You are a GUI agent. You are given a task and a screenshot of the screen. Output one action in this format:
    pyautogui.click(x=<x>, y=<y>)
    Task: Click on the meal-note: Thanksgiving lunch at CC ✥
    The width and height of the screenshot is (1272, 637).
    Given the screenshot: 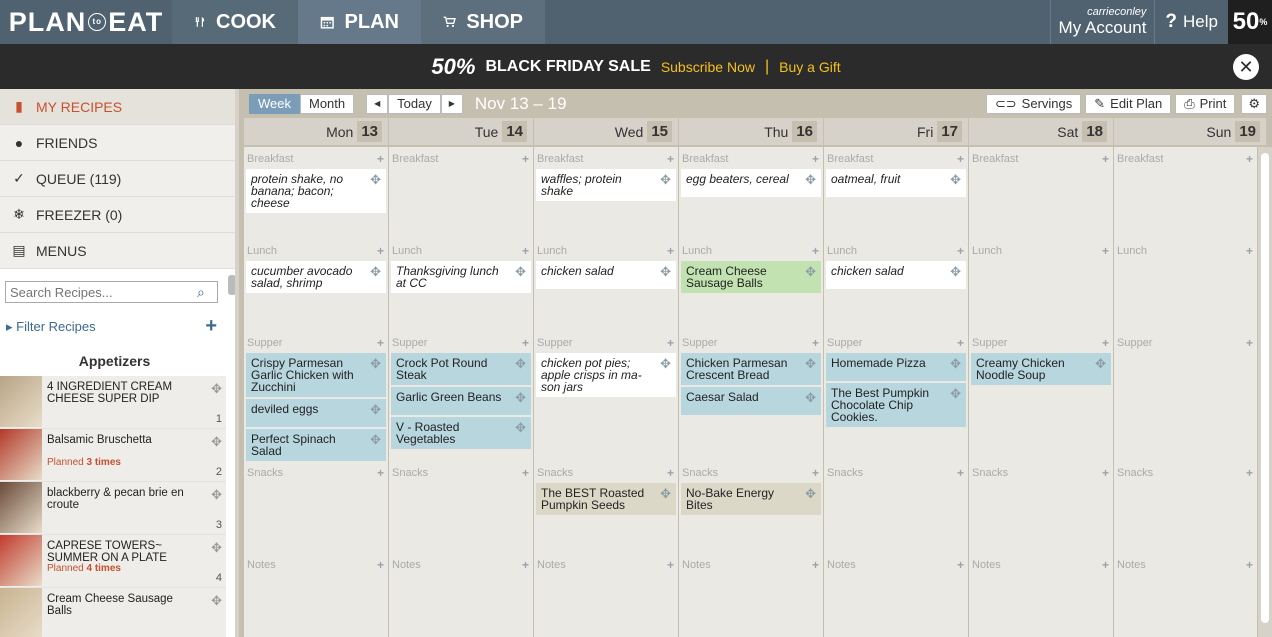 What is the action you would take?
    pyautogui.click(x=461, y=277)
    